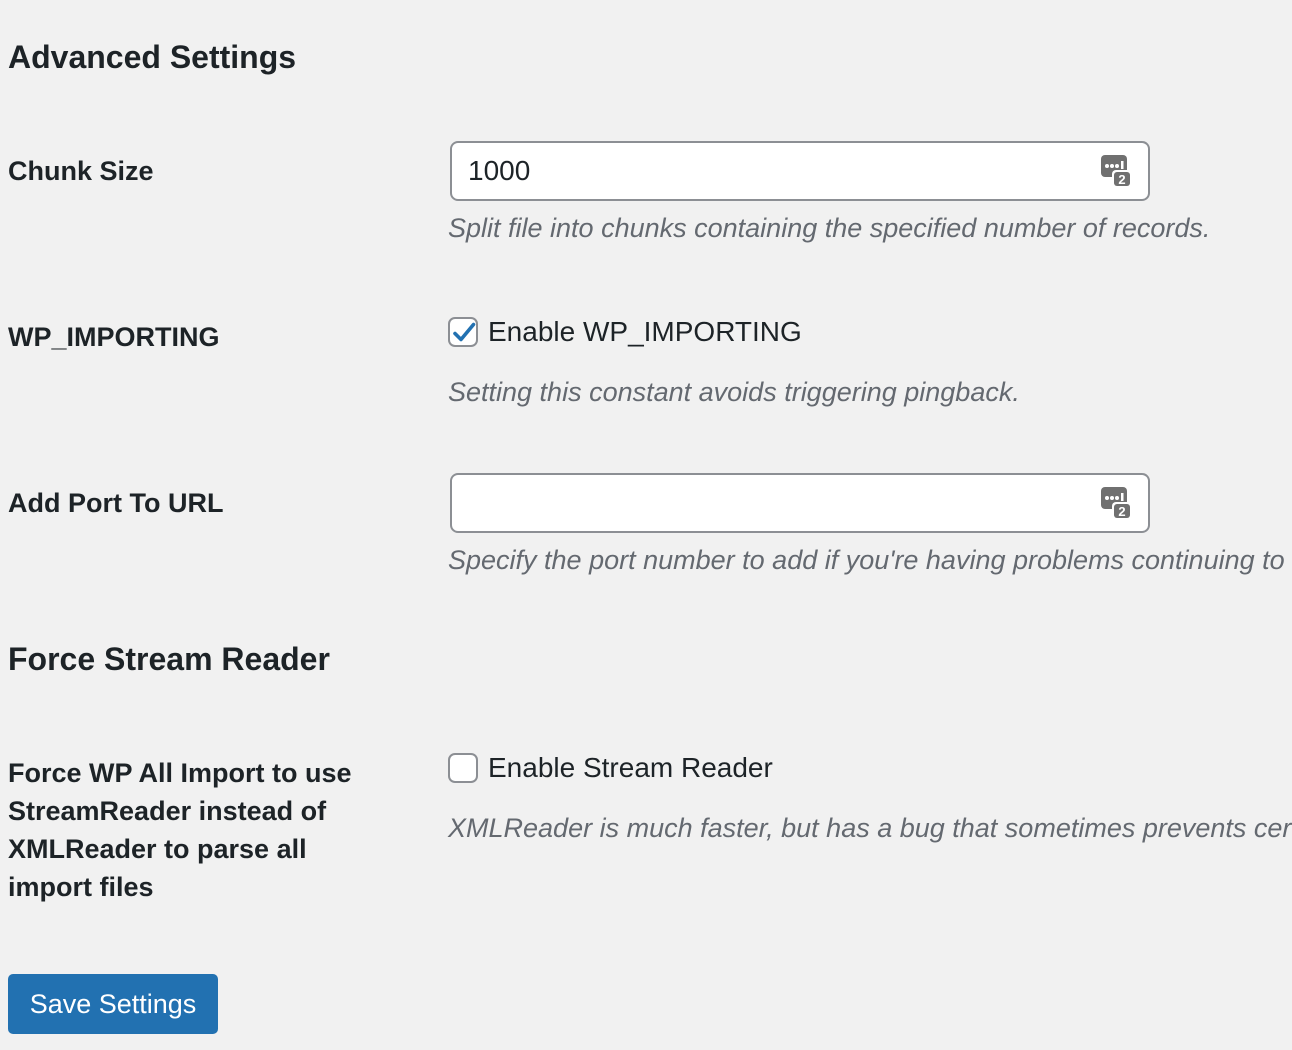  I want to click on force-stream-reader-title: Force Stream Reader, so click(169, 659).